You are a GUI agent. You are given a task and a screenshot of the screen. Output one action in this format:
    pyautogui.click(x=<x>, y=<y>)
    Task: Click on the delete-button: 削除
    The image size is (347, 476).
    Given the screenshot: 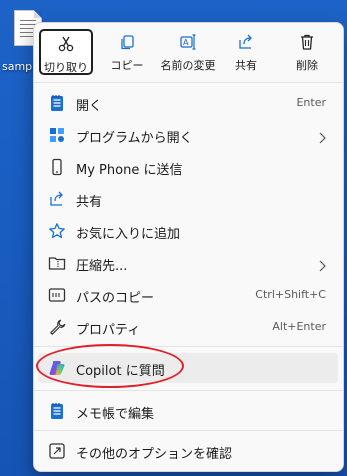 What is the action you would take?
    pyautogui.click(x=307, y=52)
    